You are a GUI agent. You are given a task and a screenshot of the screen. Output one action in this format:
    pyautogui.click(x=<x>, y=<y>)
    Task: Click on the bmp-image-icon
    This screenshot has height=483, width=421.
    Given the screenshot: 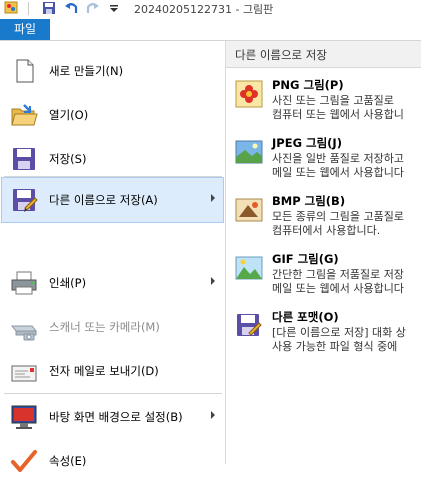 What is the action you would take?
    pyautogui.click(x=249, y=210)
    